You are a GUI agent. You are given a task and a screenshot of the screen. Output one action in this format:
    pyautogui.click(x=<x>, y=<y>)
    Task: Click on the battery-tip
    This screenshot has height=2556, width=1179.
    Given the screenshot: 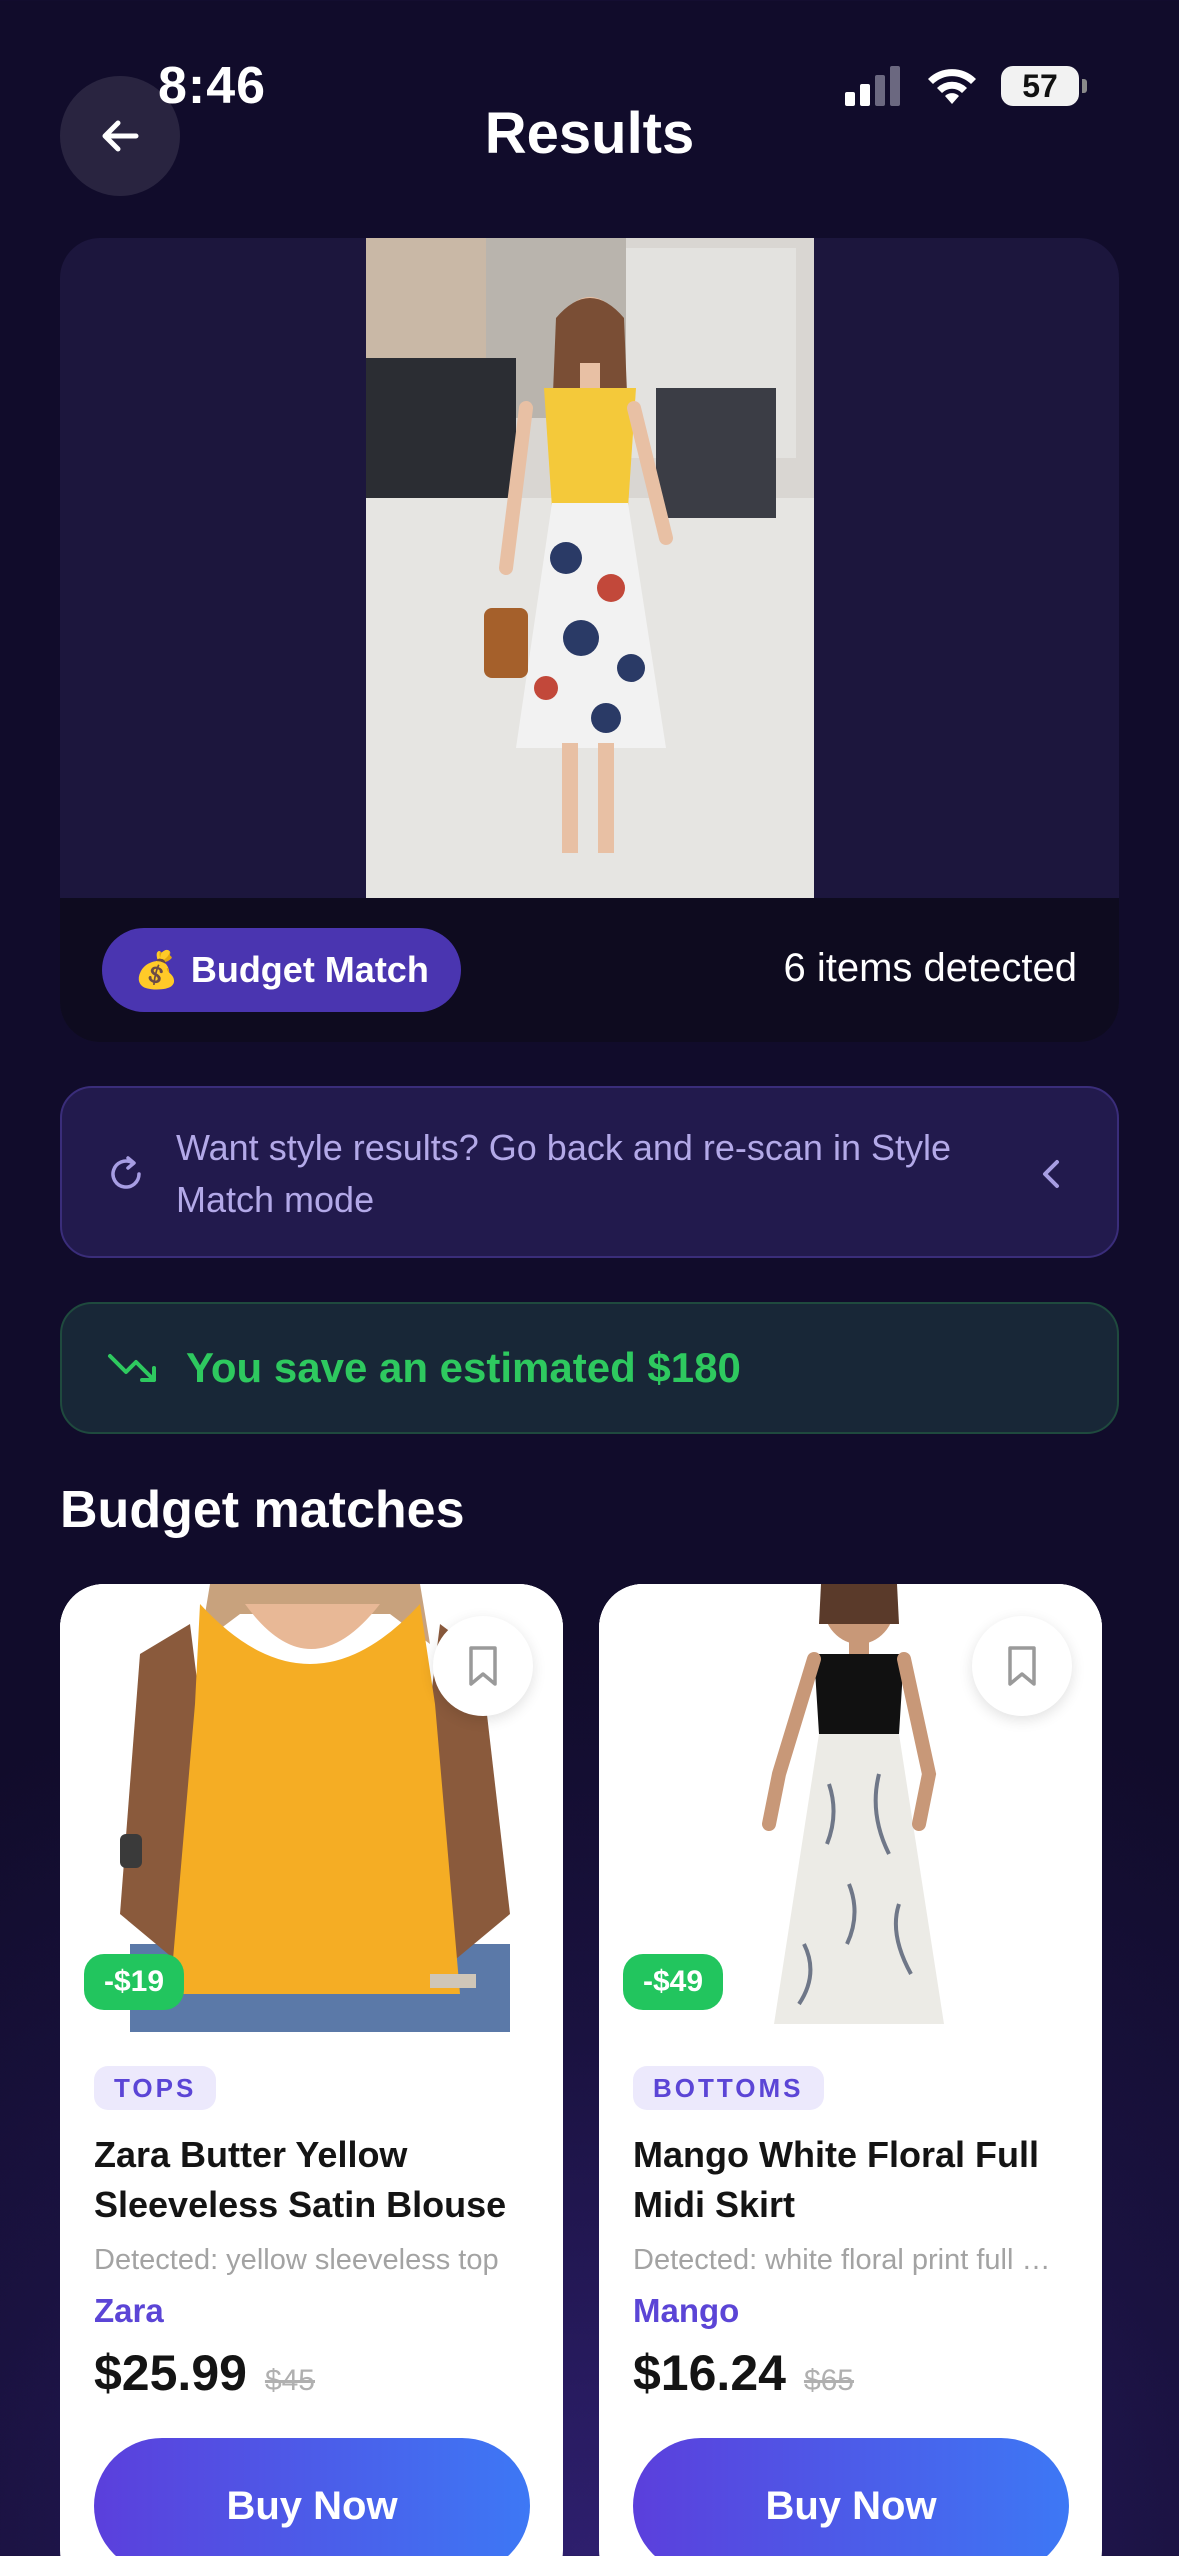 What is the action you would take?
    pyautogui.click(x=1084, y=86)
    